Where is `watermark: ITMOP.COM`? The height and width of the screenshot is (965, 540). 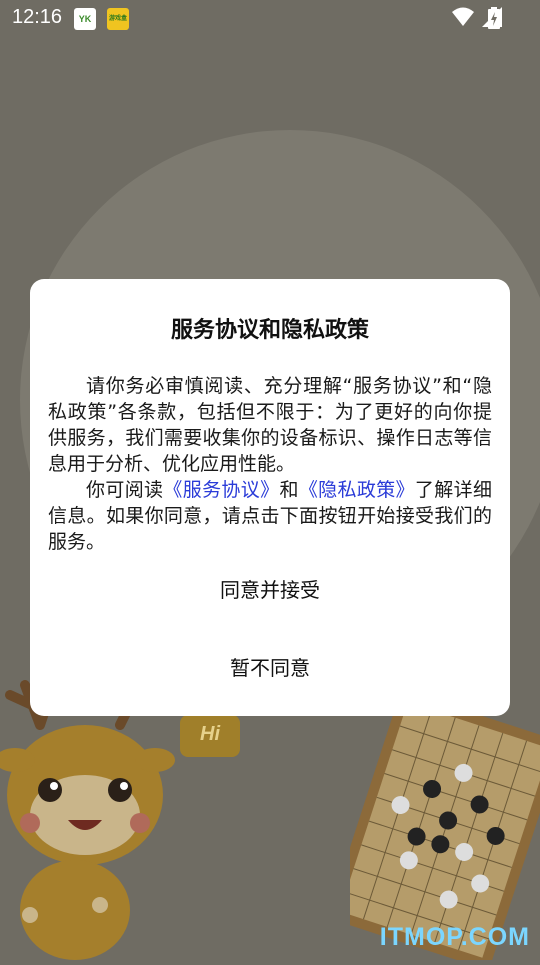 watermark: ITMOP.COM is located at coordinates (454, 937).